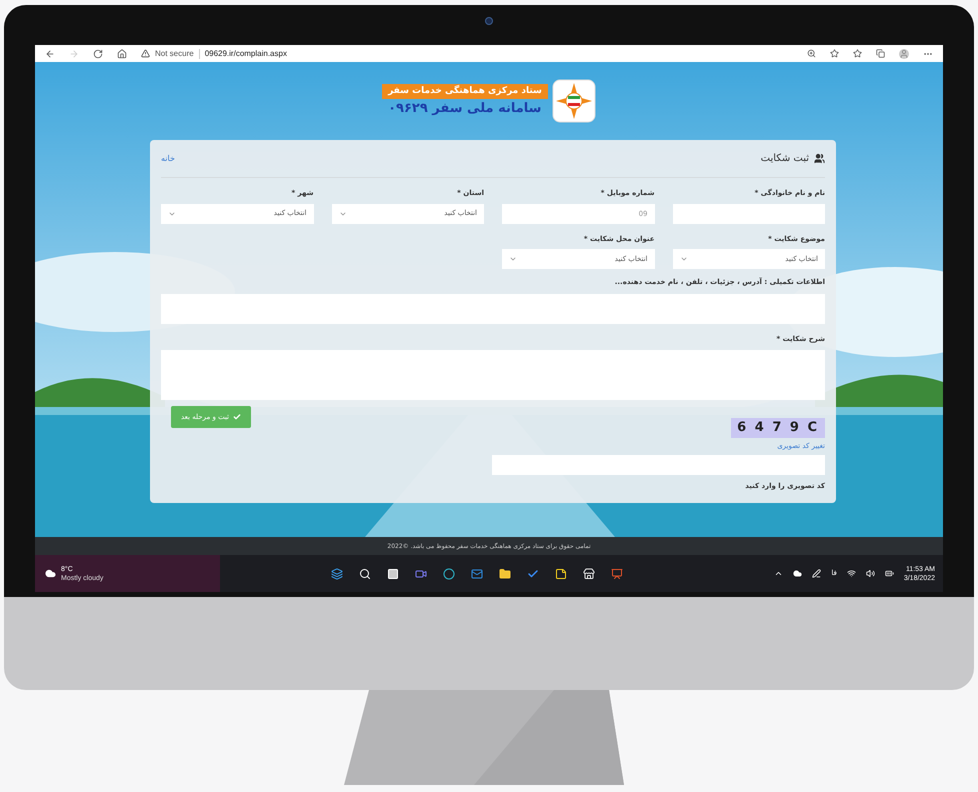 The height and width of the screenshot is (792, 978). What do you see at coordinates (98, 53) in the screenshot?
I see `reload-icon` at bounding box center [98, 53].